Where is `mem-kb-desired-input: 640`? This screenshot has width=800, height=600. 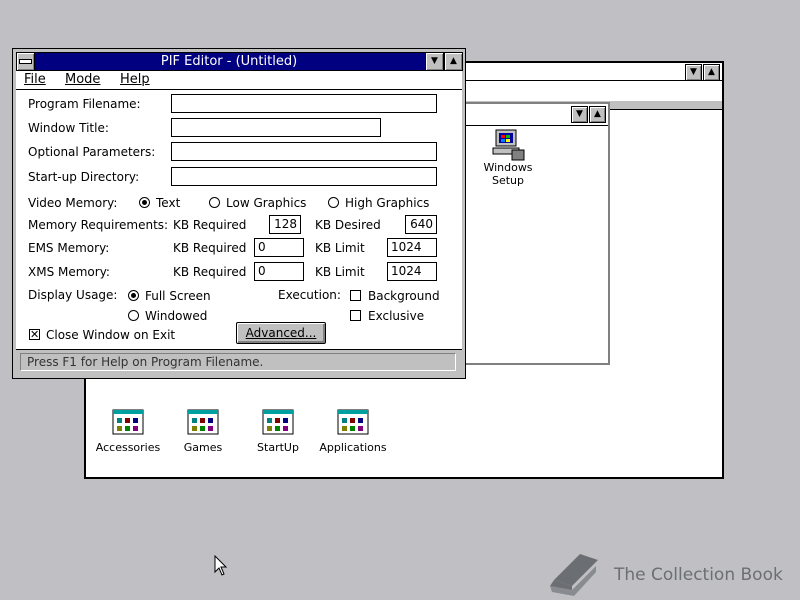 mem-kb-desired-input: 640 is located at coordinates (421, 224).